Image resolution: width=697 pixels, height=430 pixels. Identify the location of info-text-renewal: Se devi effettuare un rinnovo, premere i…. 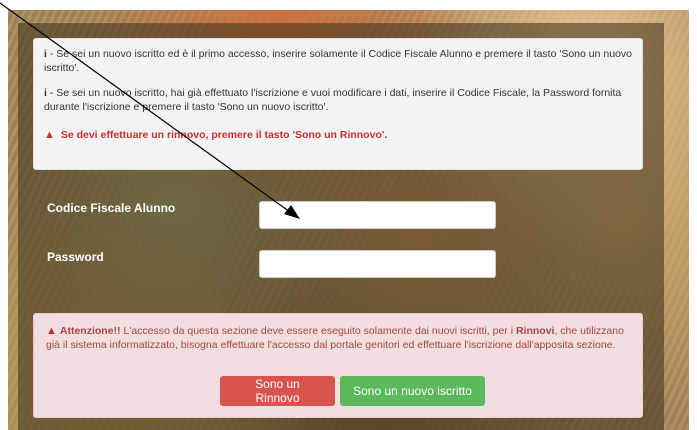
(224, 135).